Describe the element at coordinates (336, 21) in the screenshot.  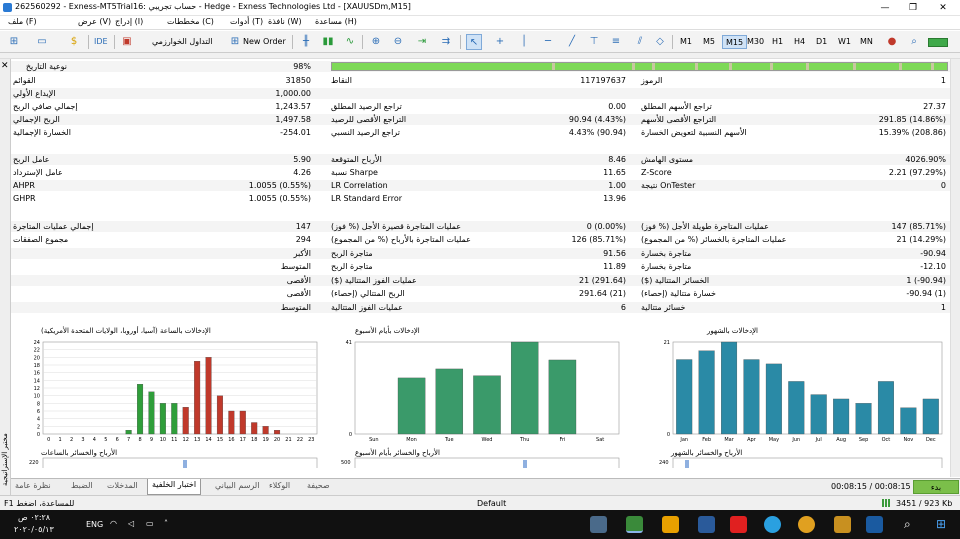
I see `menu-help: مساعدة (H)` at that location.